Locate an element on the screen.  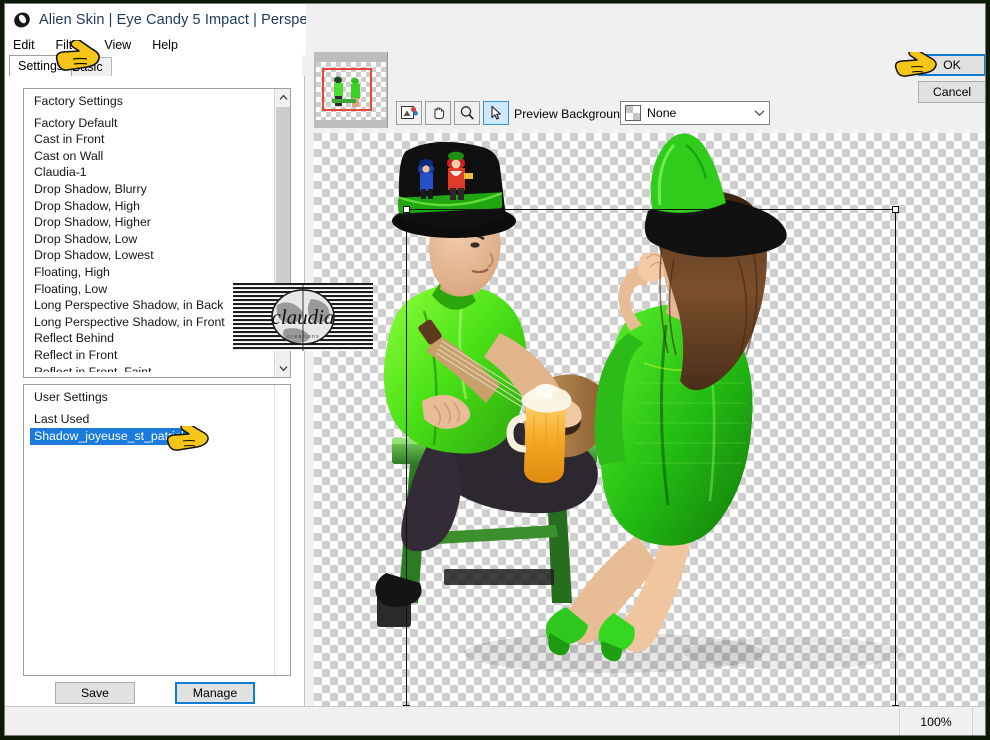
list-item: Cast in Front is located at coordinates (152, 139).